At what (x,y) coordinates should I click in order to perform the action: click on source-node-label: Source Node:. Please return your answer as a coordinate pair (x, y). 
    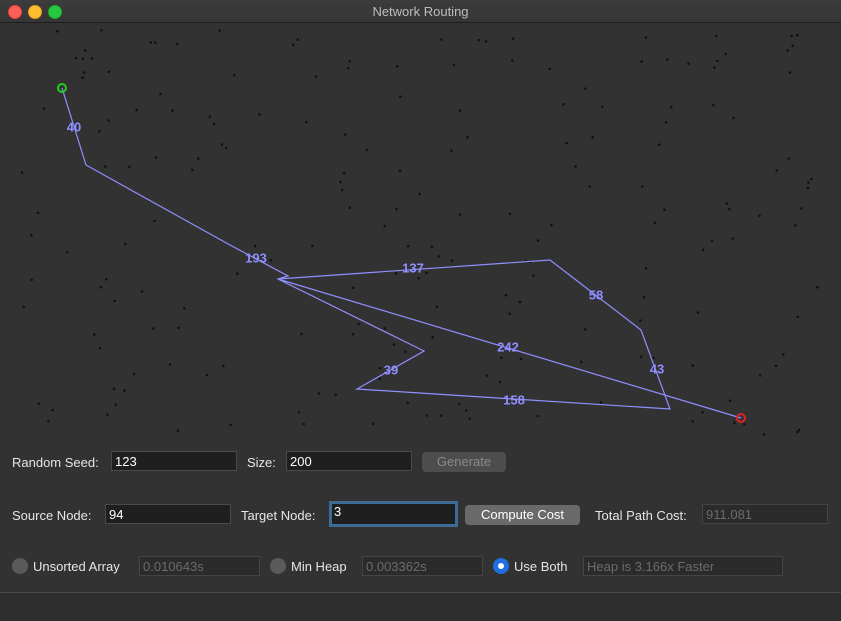
    Looking at the image, I should click on (52, 515).